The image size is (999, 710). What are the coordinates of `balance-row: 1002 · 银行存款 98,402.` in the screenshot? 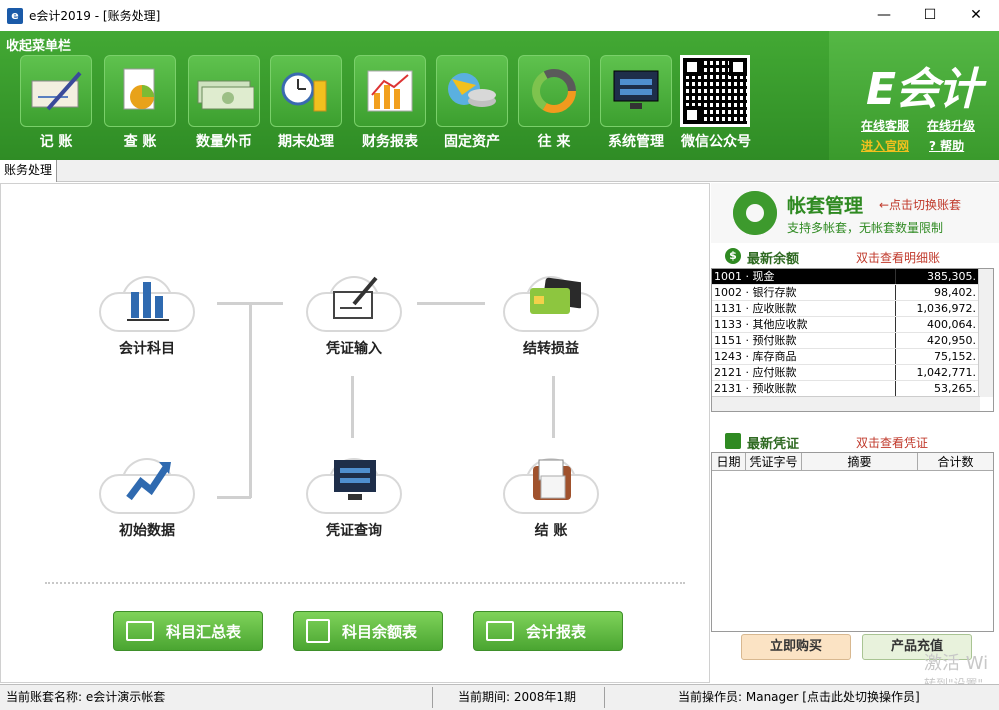 It's located at (852, 293).